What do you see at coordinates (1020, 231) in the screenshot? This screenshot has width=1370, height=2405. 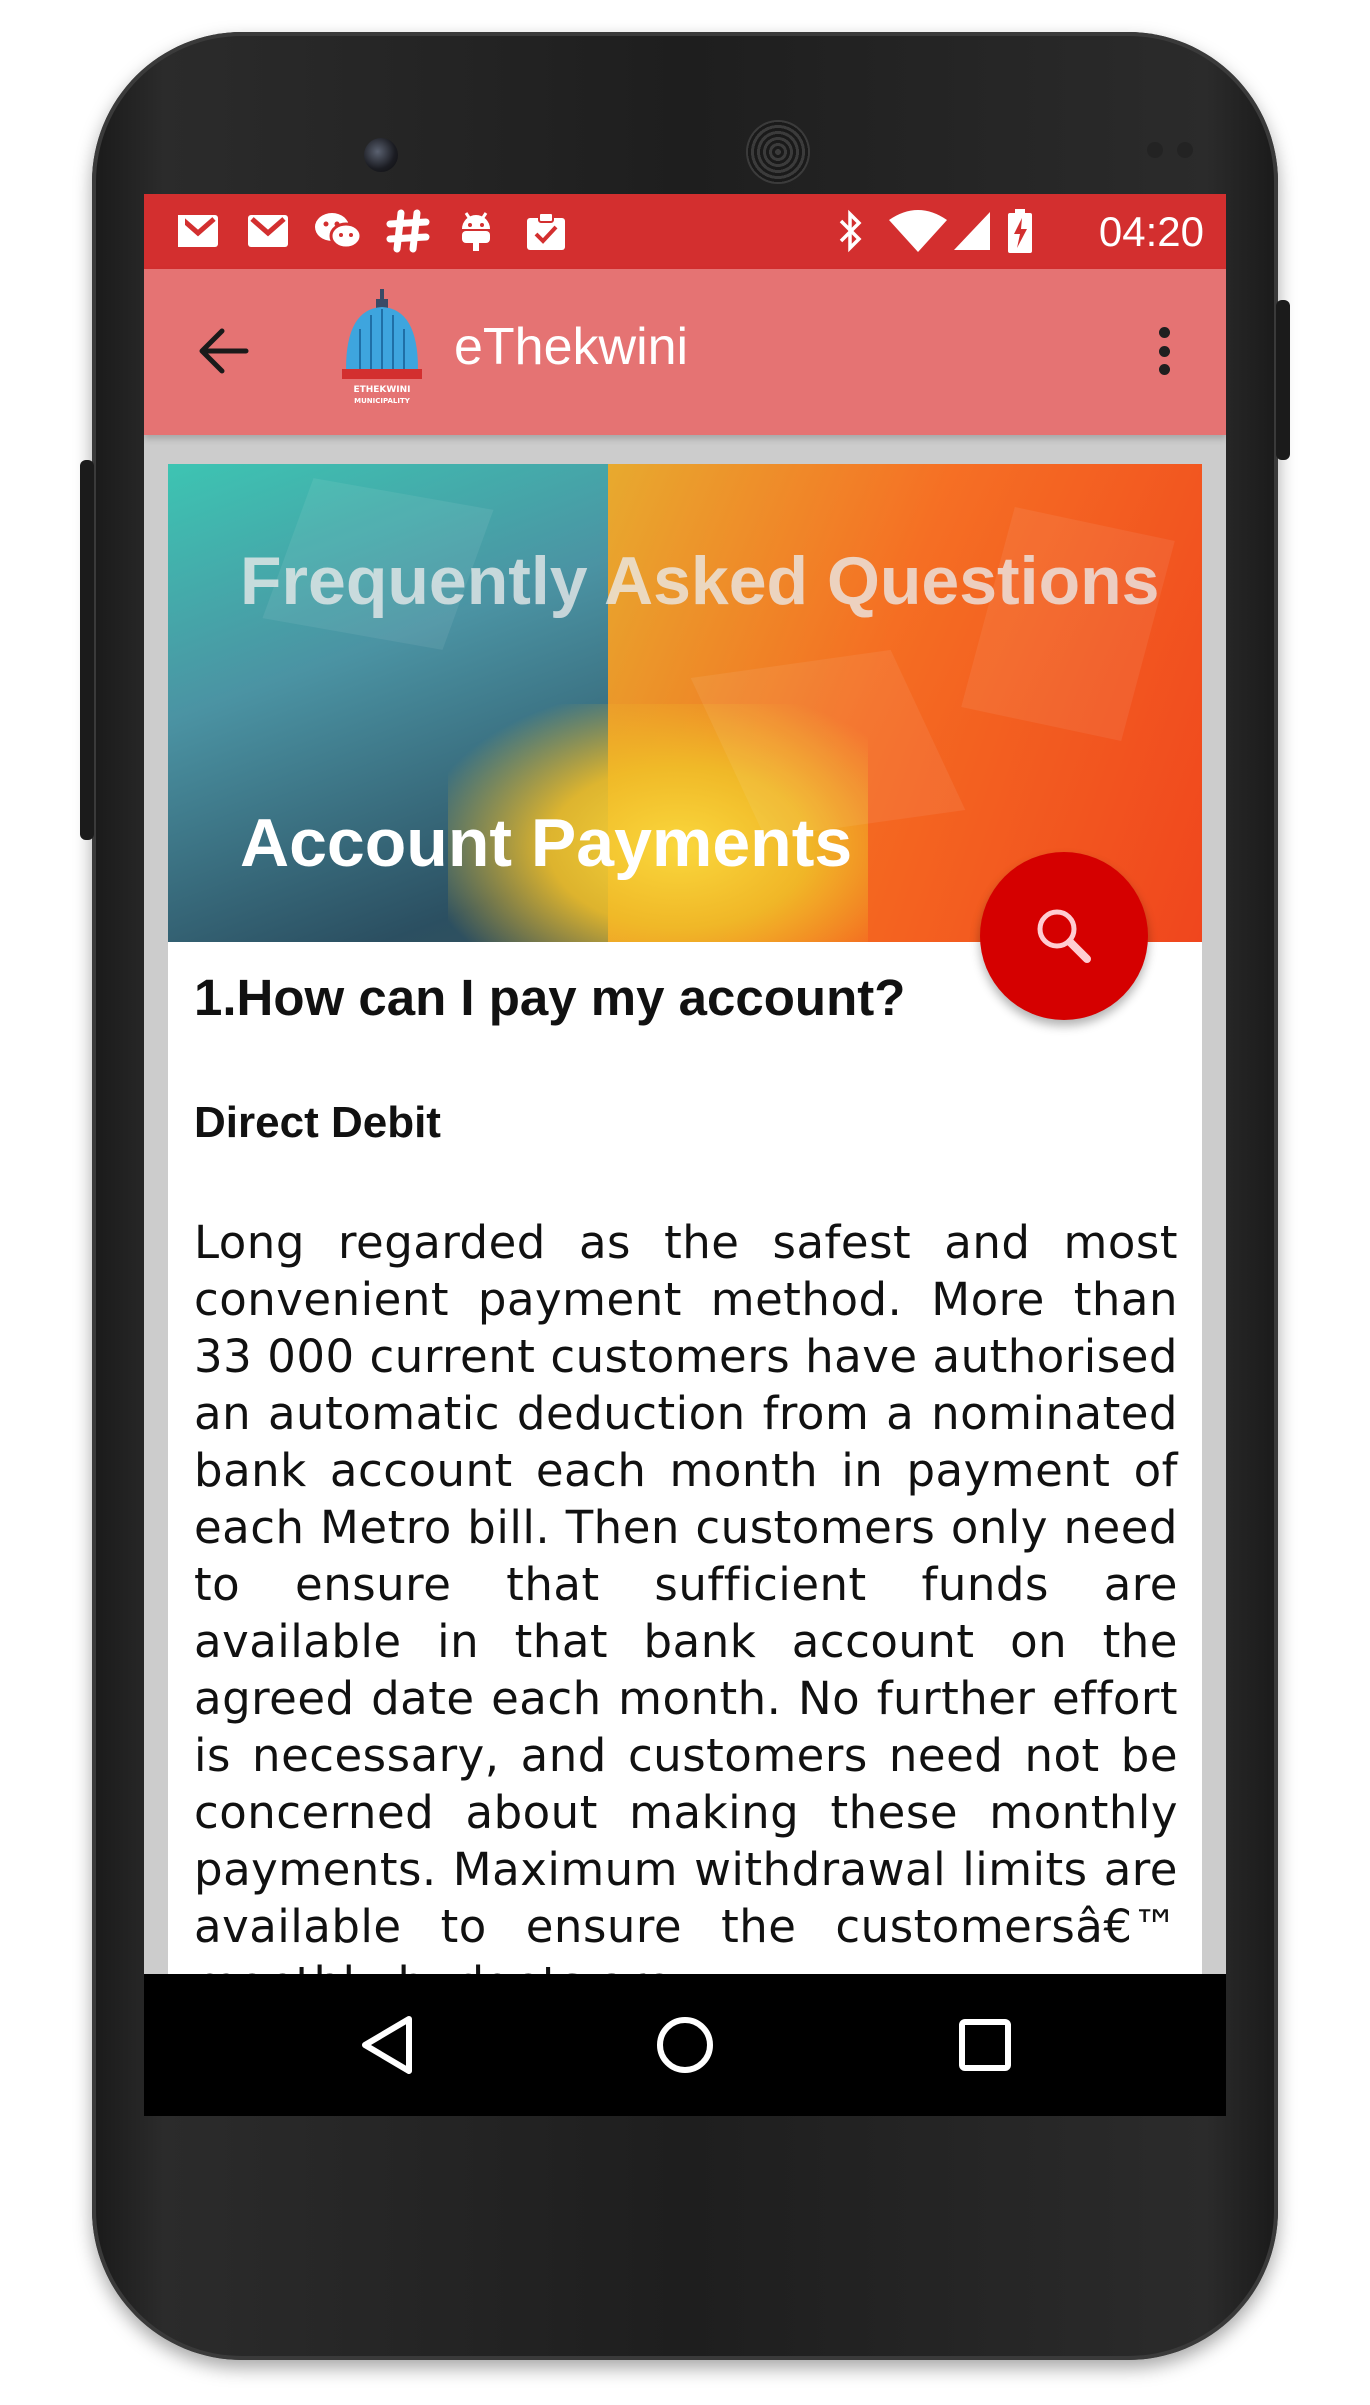 I see `battery-charging-icon` at bounding box center [1020, 231].